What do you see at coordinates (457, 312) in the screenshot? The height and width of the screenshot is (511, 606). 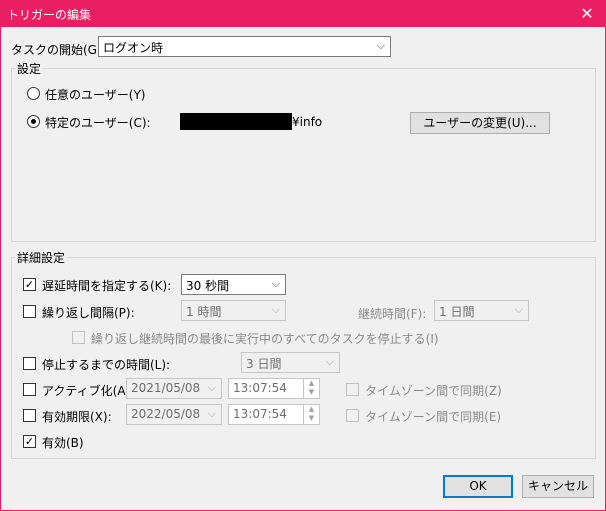 I see `duration-value: 1 日間` at bounding box center [457, 312].